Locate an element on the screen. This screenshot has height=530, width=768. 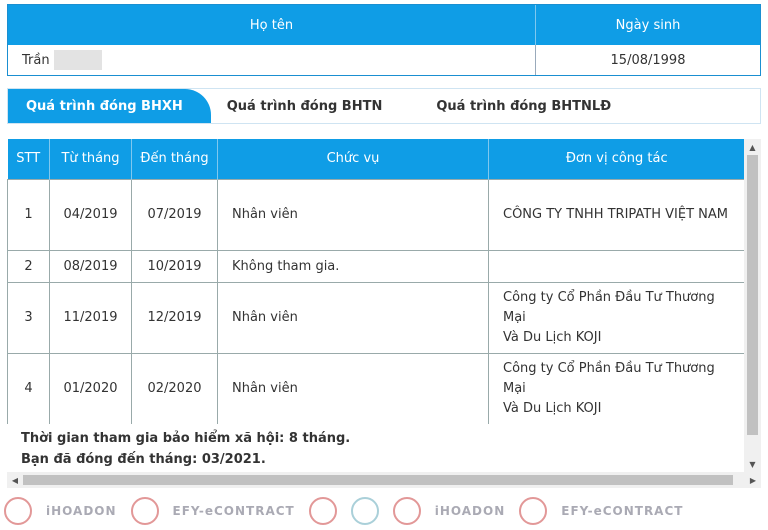
person-info-header: Họ tên Ngày sinh is located at coordinates (384, 25).